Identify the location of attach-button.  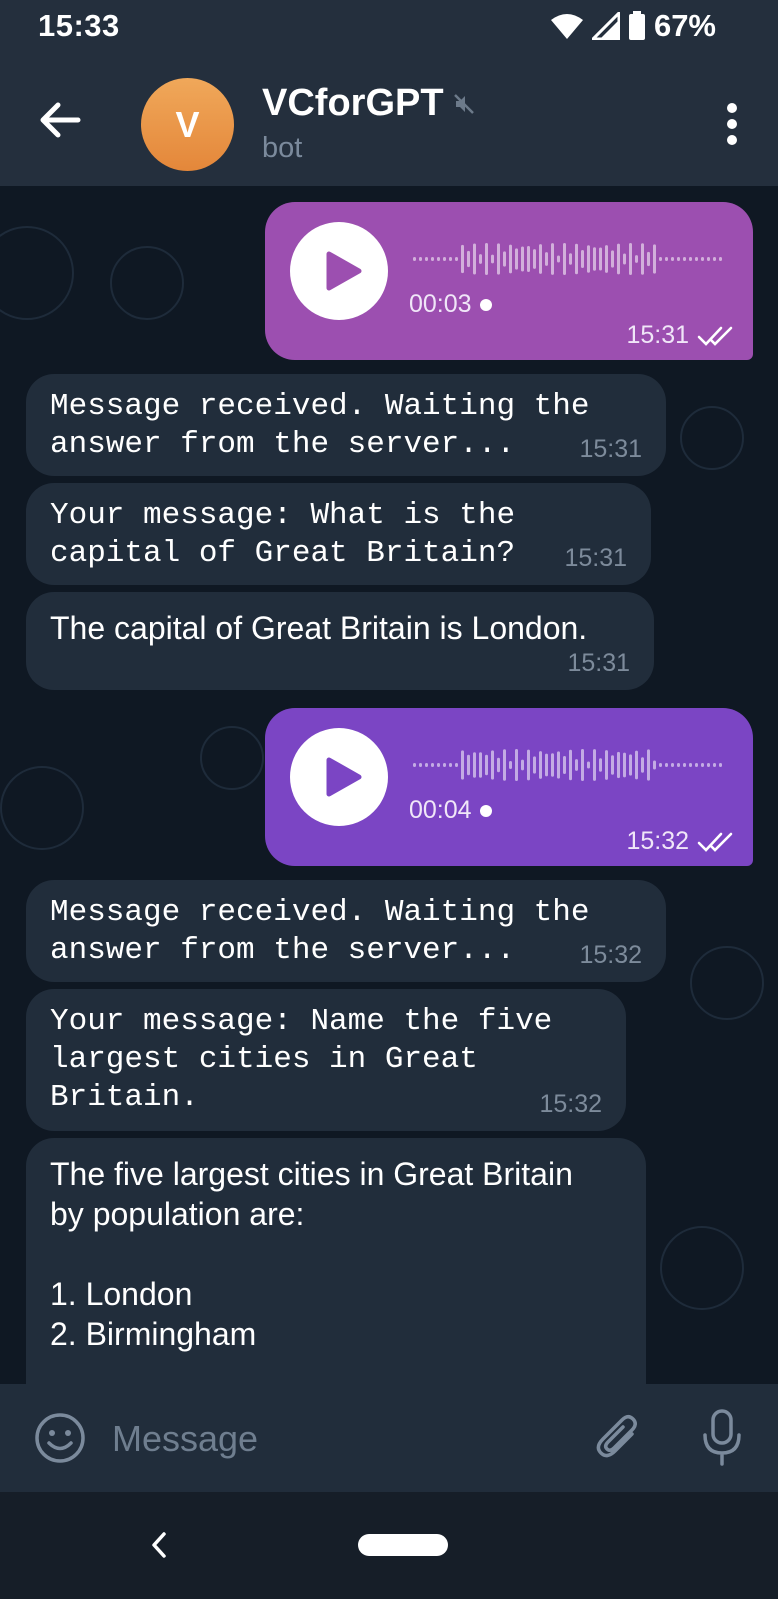
(619, 1440).